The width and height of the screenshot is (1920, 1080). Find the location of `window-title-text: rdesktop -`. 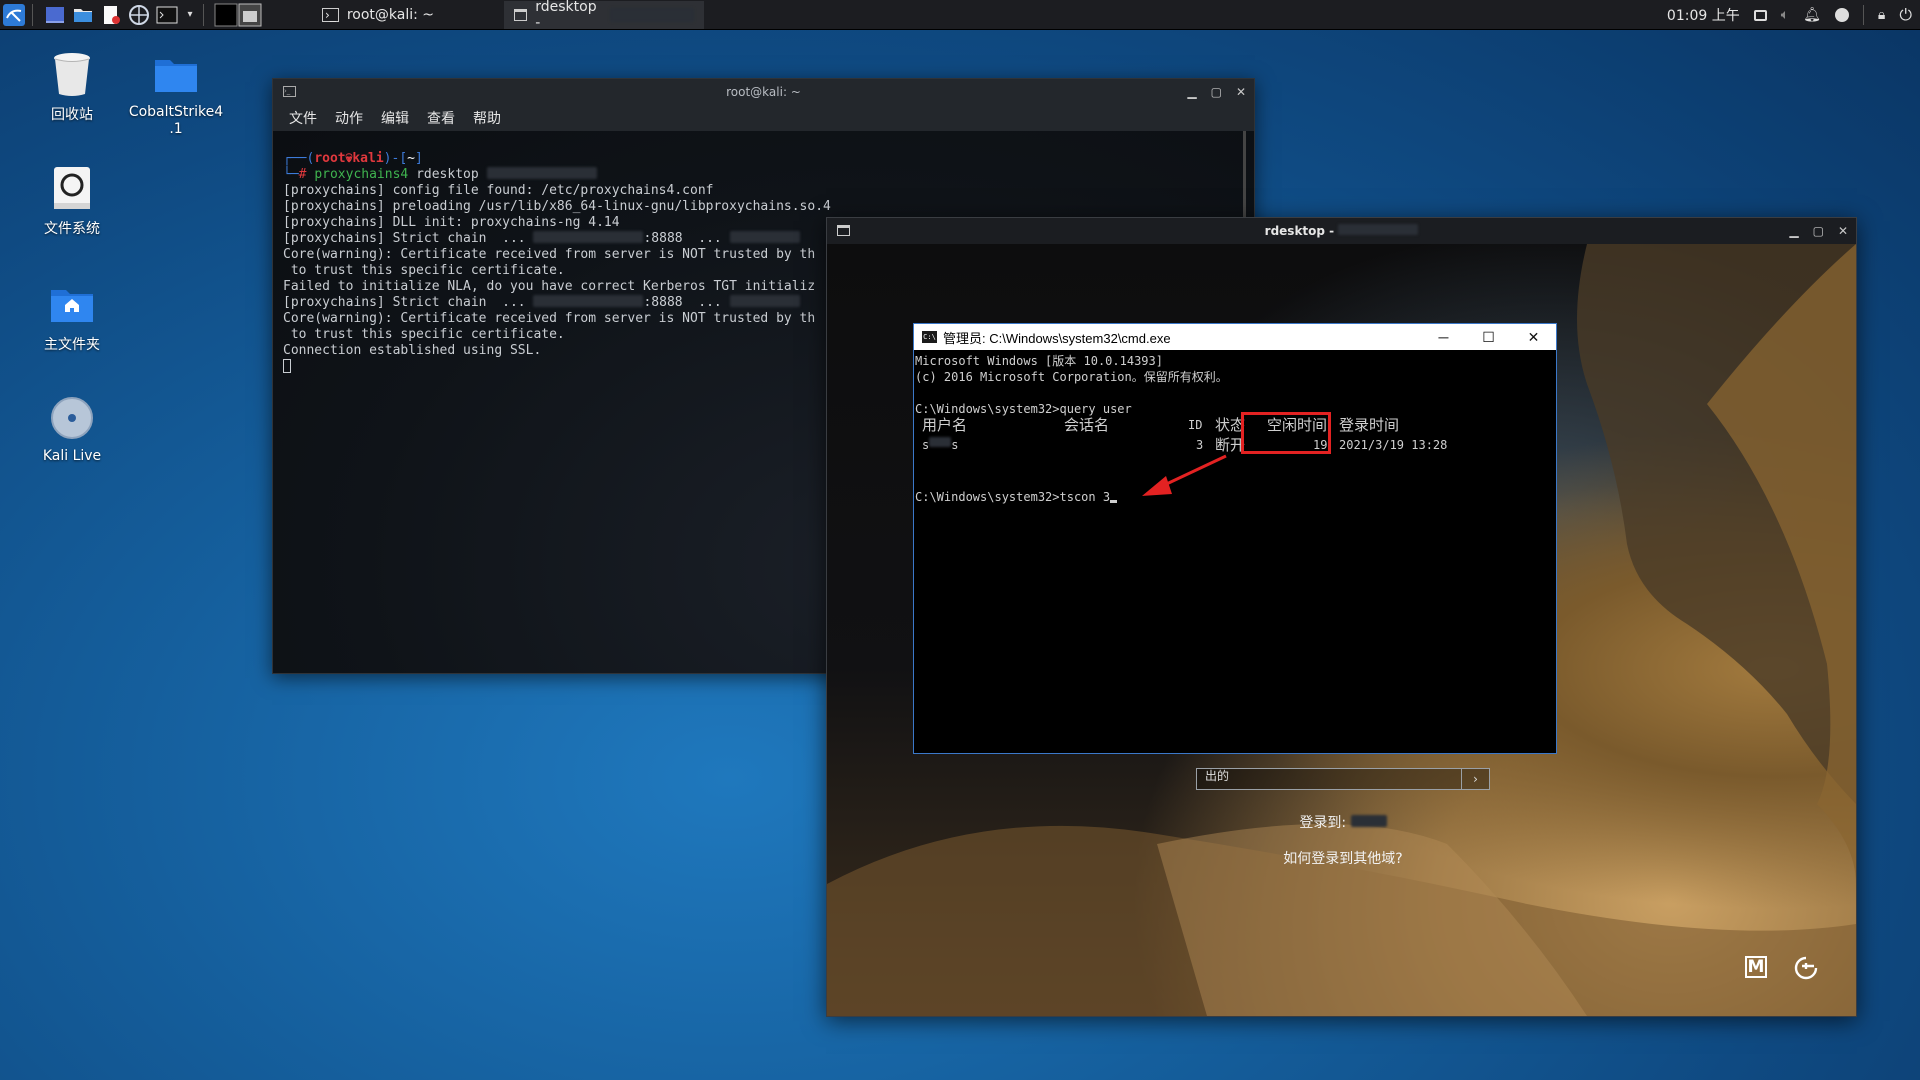

window-title-text: rdesktop - is located at coordinates (1299, 231).